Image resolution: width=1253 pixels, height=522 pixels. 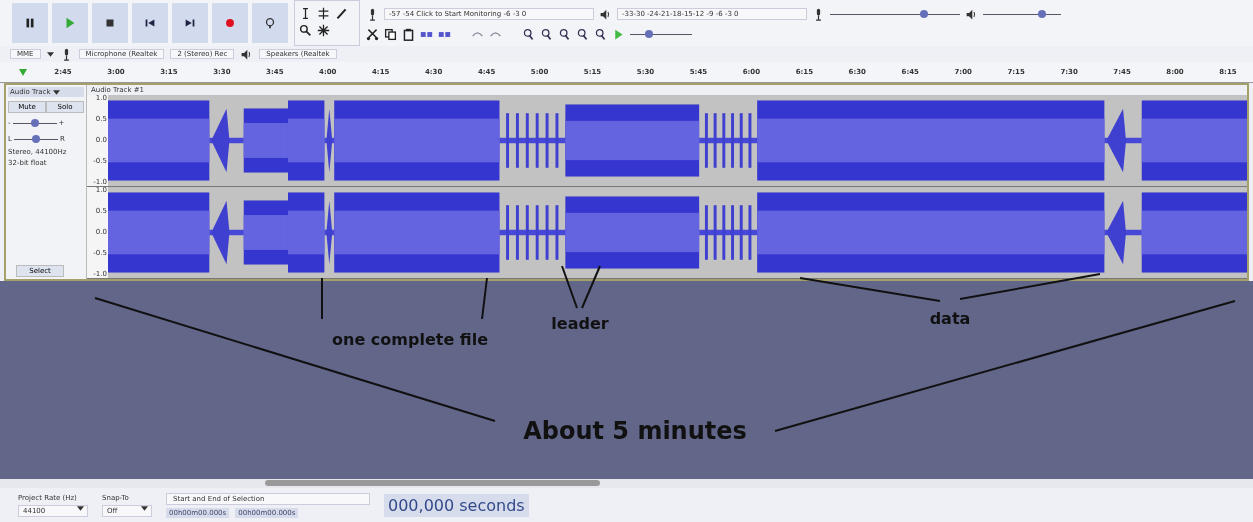 I want to click on annotation-label: leader, so click(x=580, y=323).